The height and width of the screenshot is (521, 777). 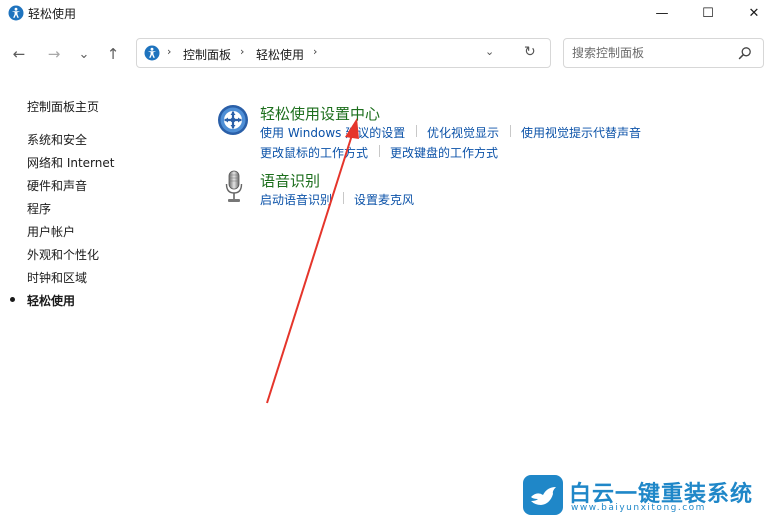 I want to click on title-bar: 轻松使用 — ☐ ✕, so click(x=388, y=13).